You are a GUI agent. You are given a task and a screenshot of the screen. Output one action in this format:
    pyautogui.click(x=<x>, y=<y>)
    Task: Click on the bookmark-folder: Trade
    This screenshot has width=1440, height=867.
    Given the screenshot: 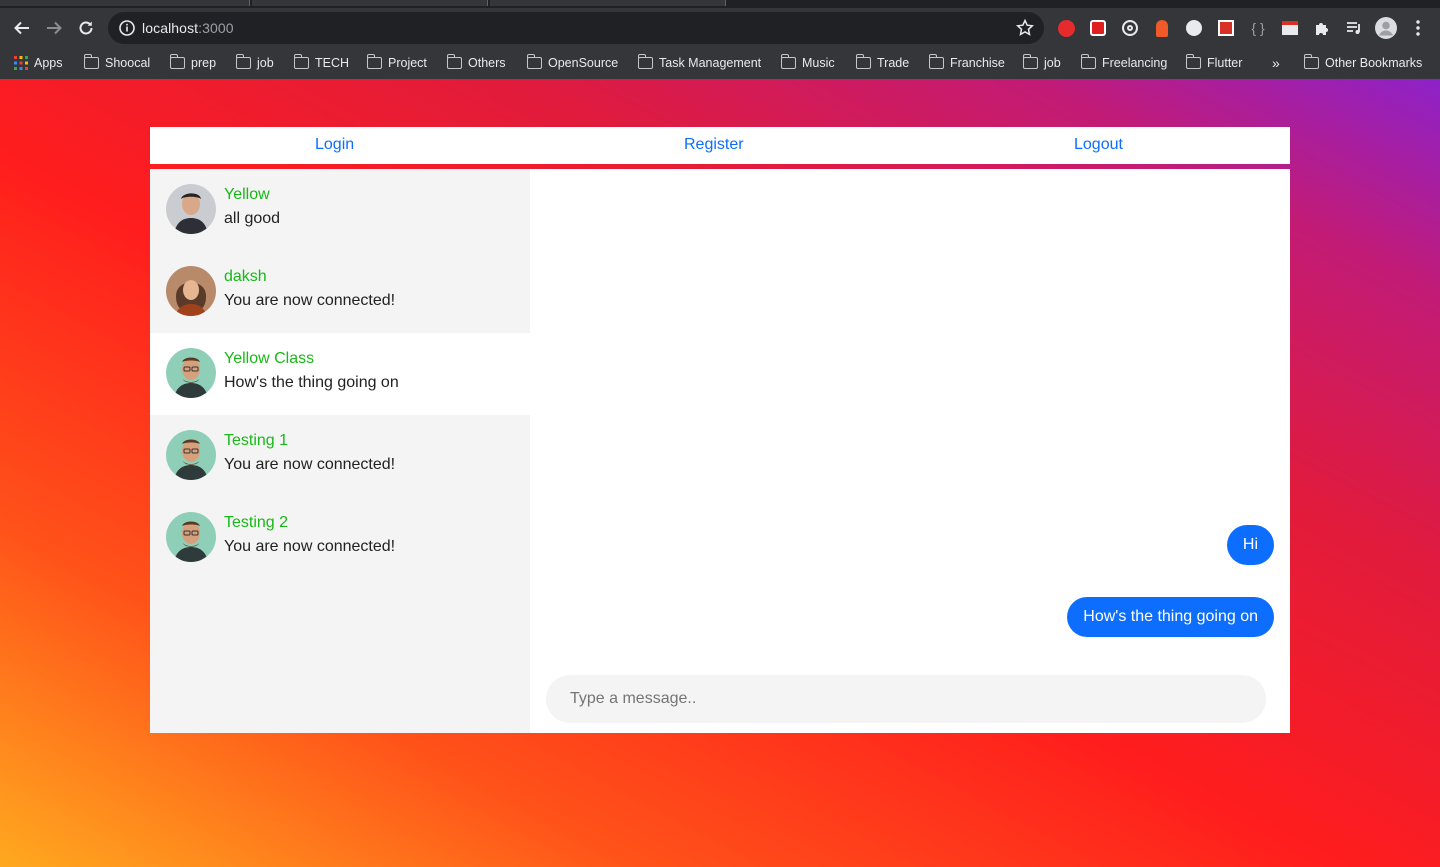 What is the action you would take?
    pyautogui.click(x=882, y=63)
    